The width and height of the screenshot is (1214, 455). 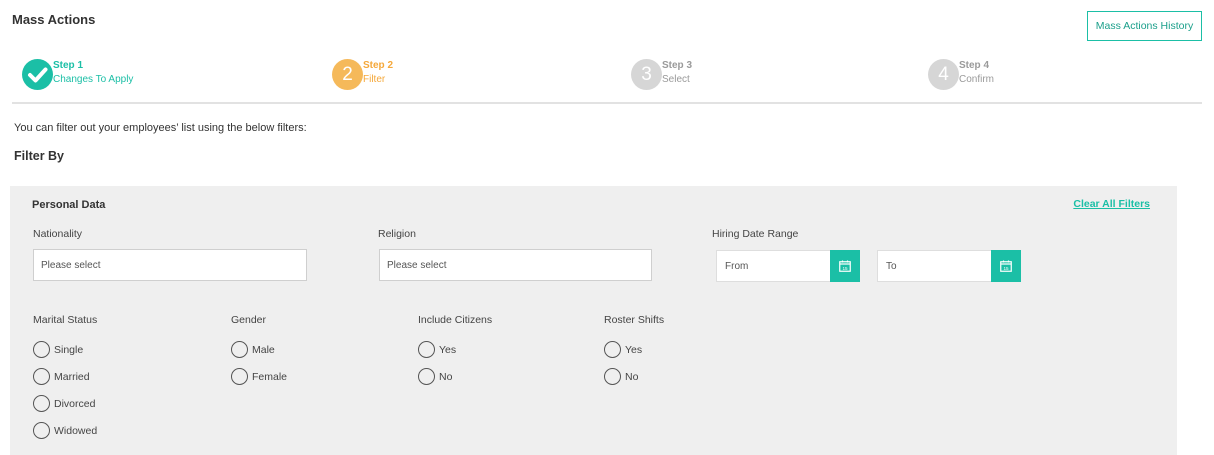 I want to click on step-2: 2 Step 2 Filter, so click(x=362, y=74).